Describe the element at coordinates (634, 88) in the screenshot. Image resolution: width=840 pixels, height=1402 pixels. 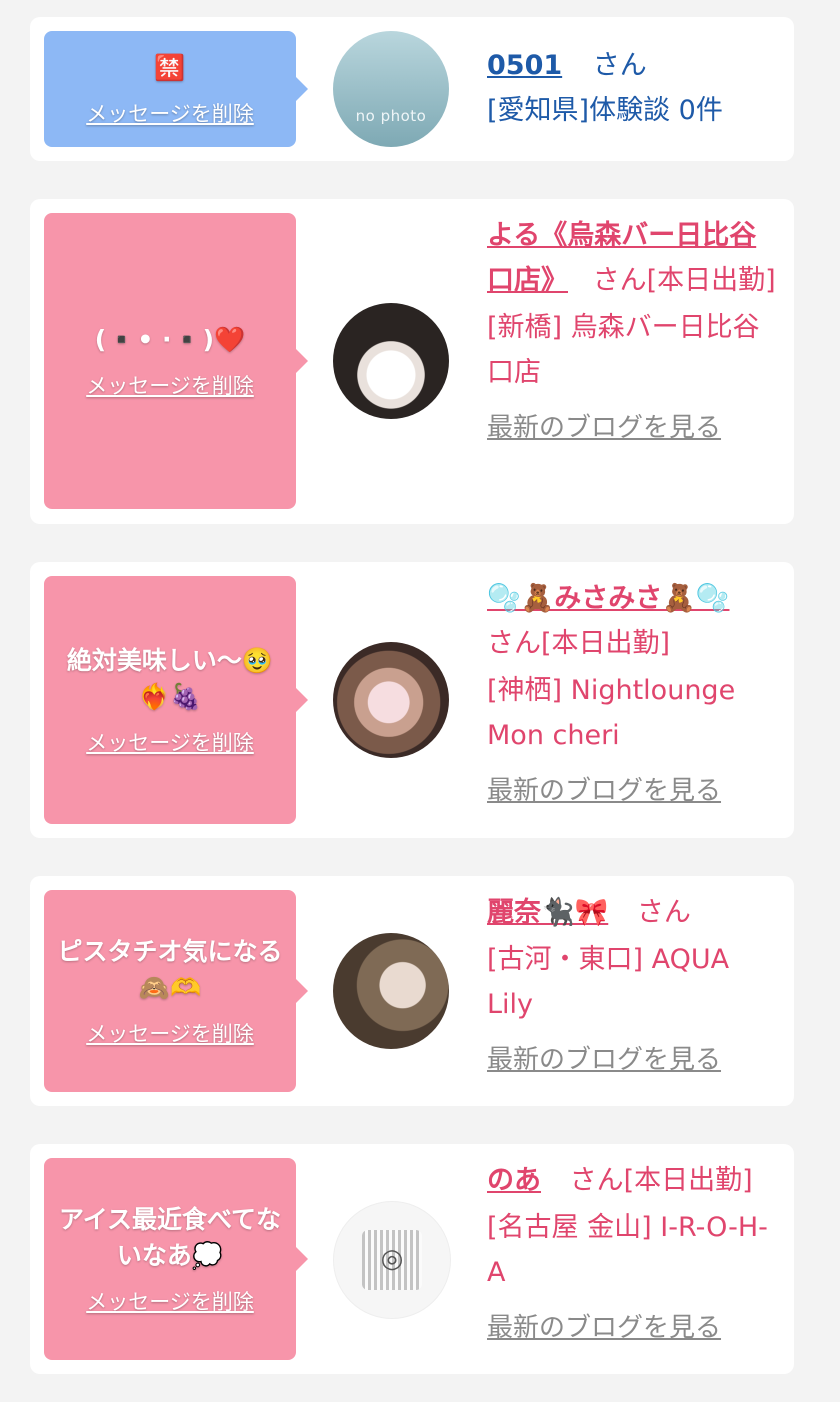
I see `profile-info: 0501 さん [愛知県]体験談 0件` at that location.